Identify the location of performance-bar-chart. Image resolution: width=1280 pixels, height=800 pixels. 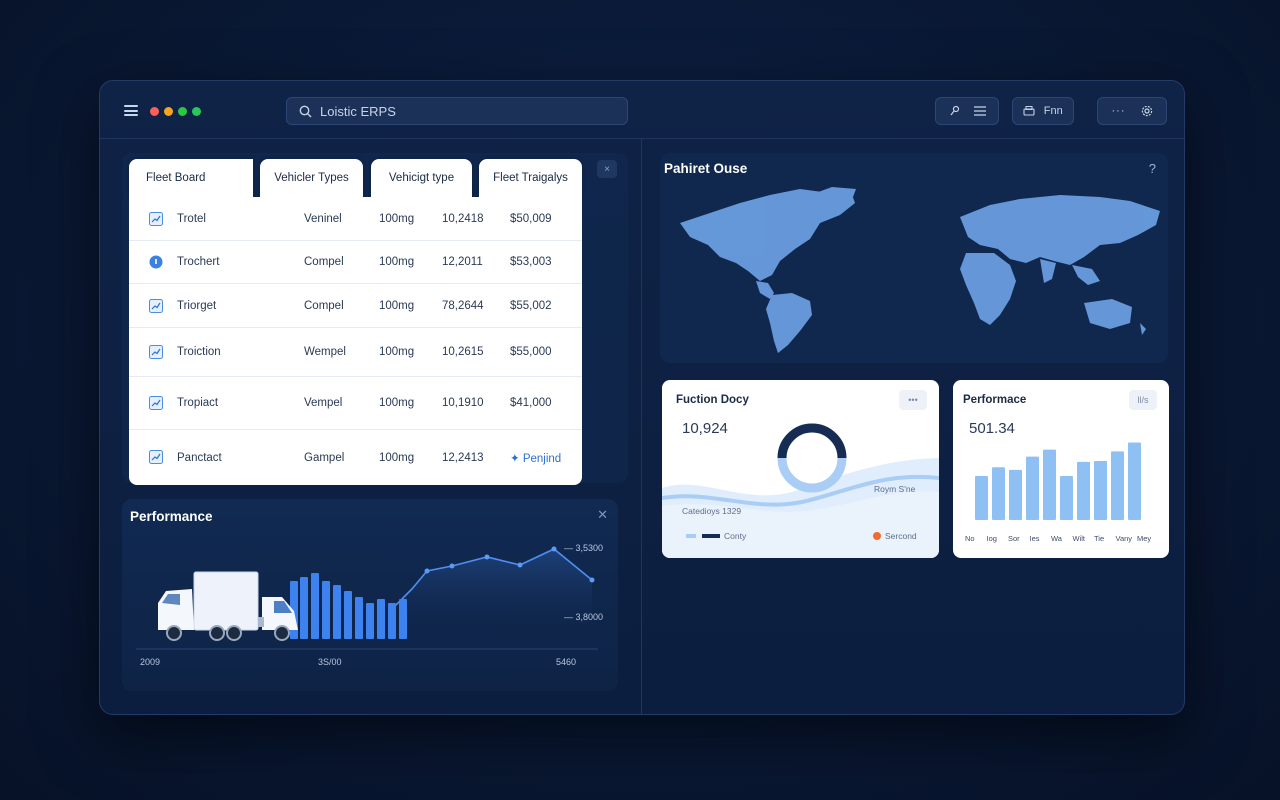
(1058, 481).